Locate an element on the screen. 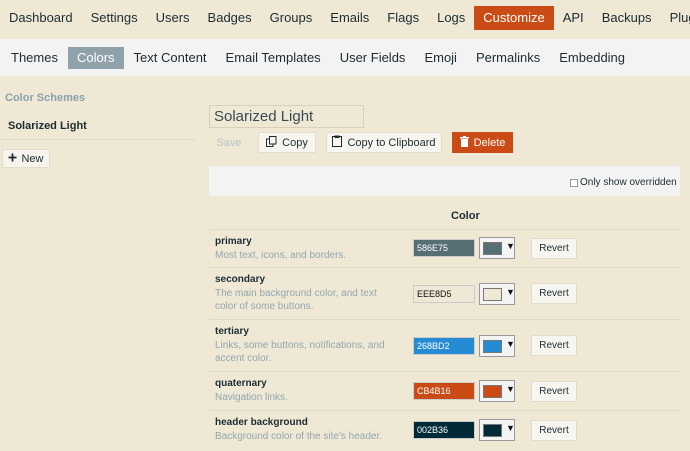 This screenshot has height=451, width=690. tab-permalinks: Permalinks is located at coordinates (508, 58).